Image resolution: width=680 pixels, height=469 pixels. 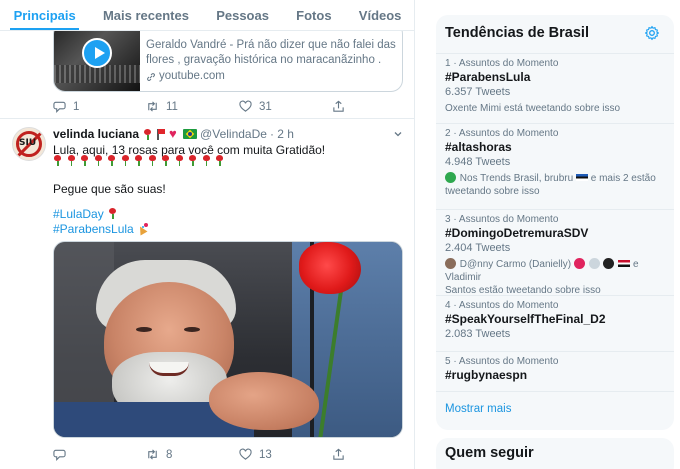 What do you see at coordinates (76, 106) in the screenshot?
I see `reply-count: 1` at bounding box center [76, 106].